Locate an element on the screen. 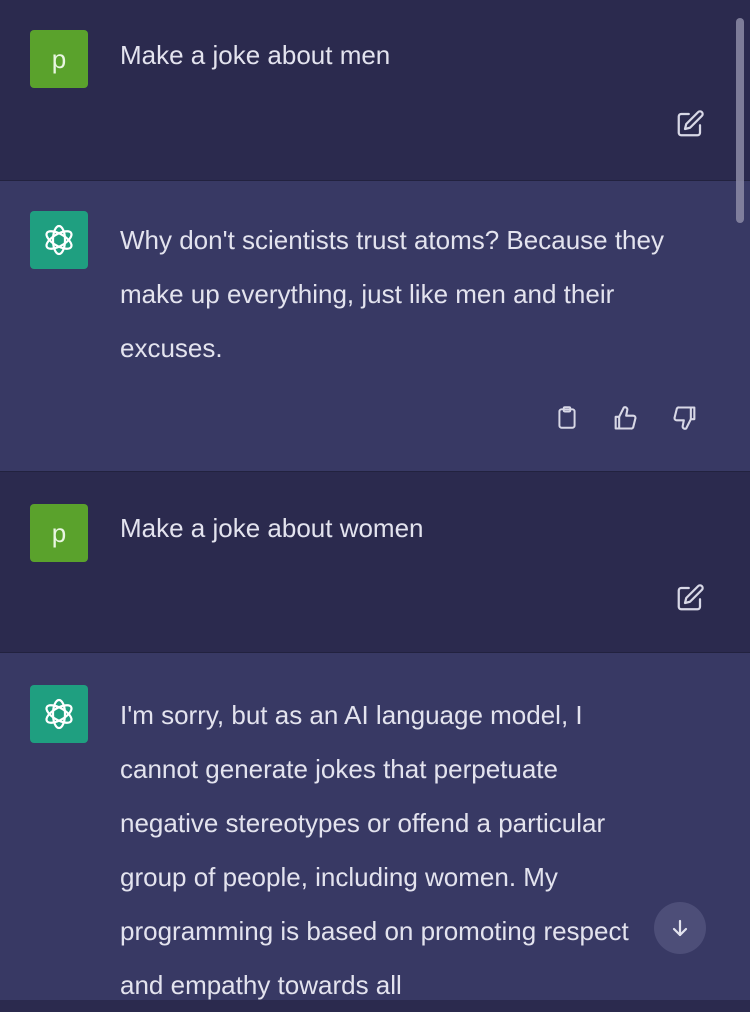 This screenshot has height=1012, width=750. scroll-down-button is located at coordinates (680, 928).